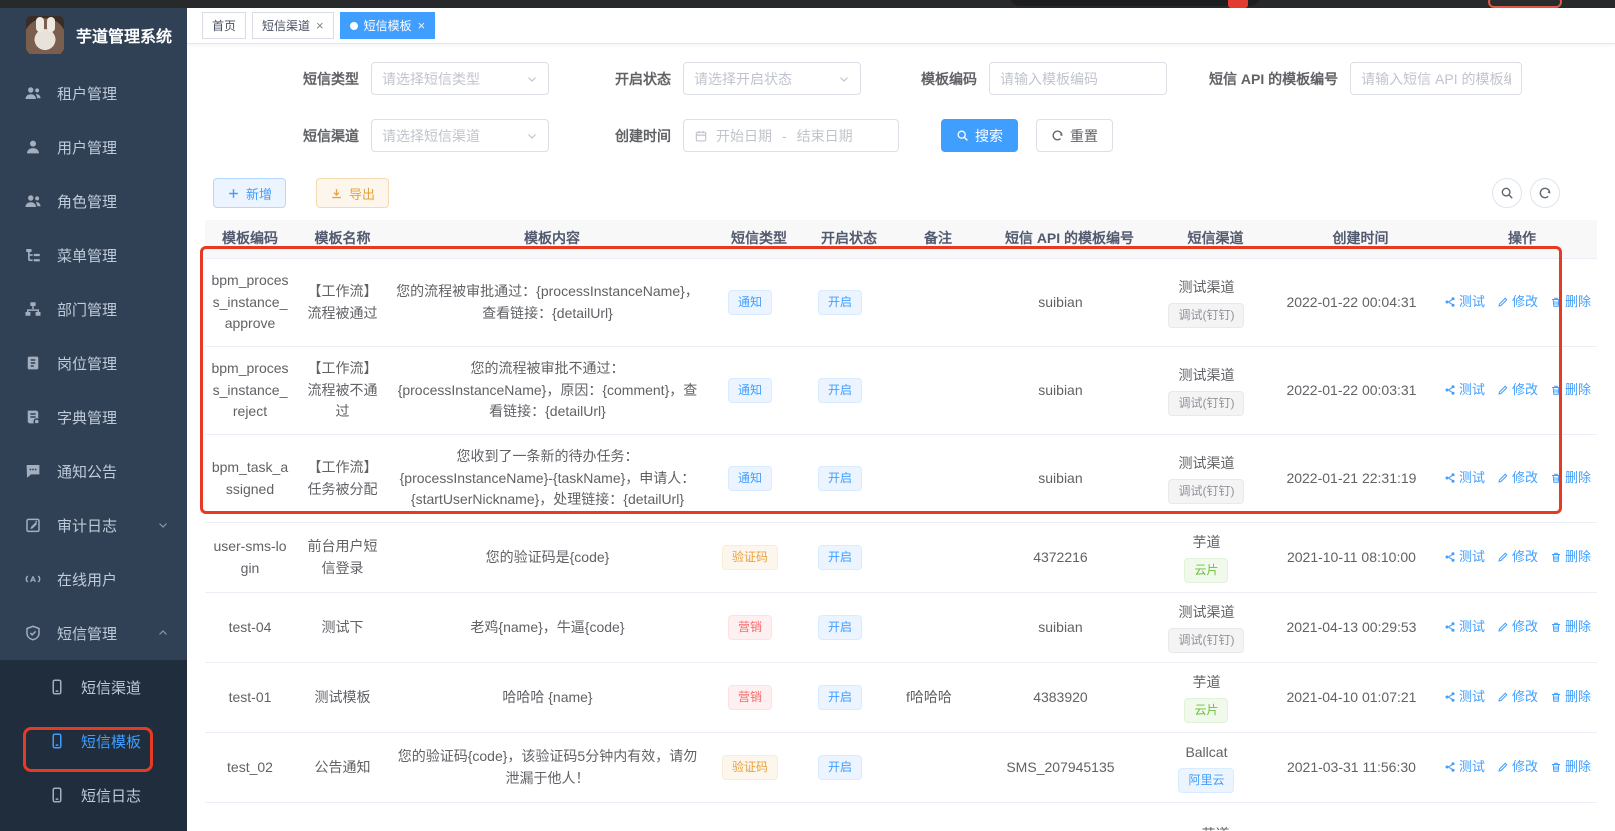 This screenshot has height=831, width=1615. Describe the element at coordinates (1078, 78) in the screenshot. I see `template-code-input: 请输入模板编码` at that location.